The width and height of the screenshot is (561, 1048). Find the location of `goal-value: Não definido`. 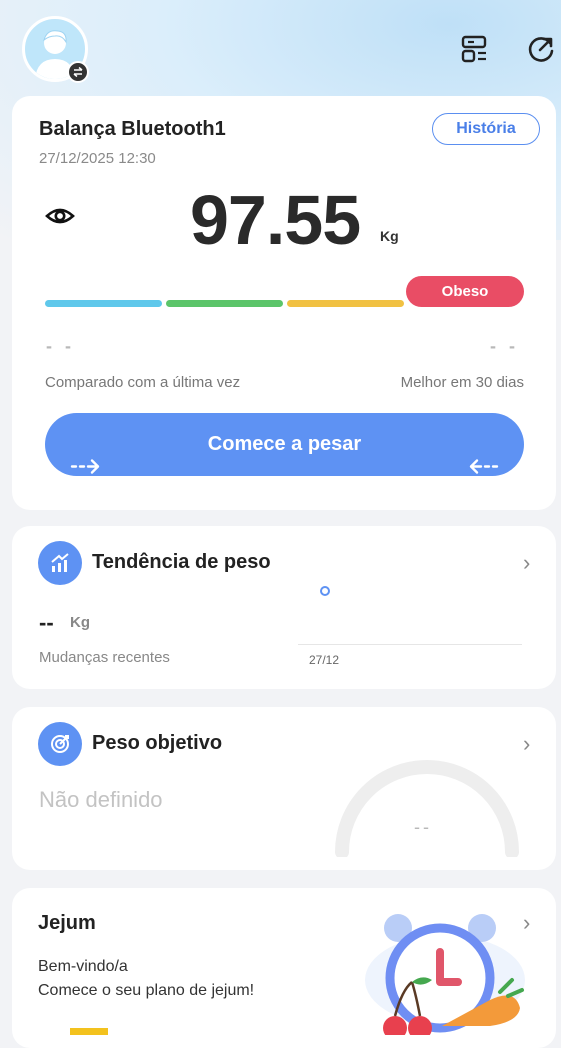

goal-value: Não definido is located at coordinates (101, 799).